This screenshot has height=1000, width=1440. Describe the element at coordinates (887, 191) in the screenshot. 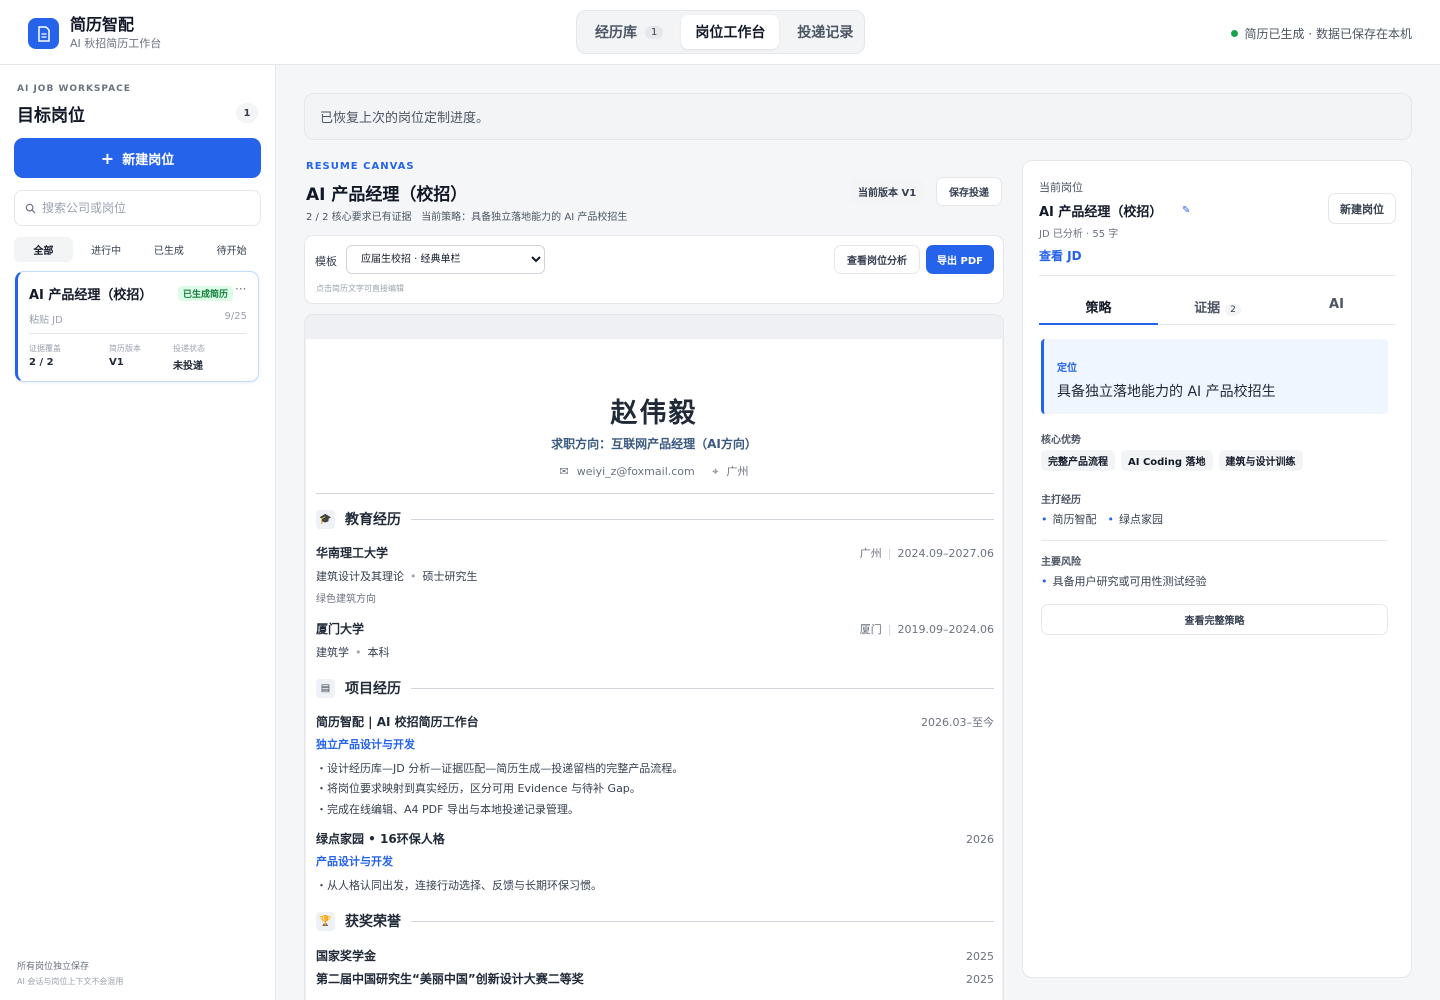

I see `version-badge: 当前版本 V1` at that location.